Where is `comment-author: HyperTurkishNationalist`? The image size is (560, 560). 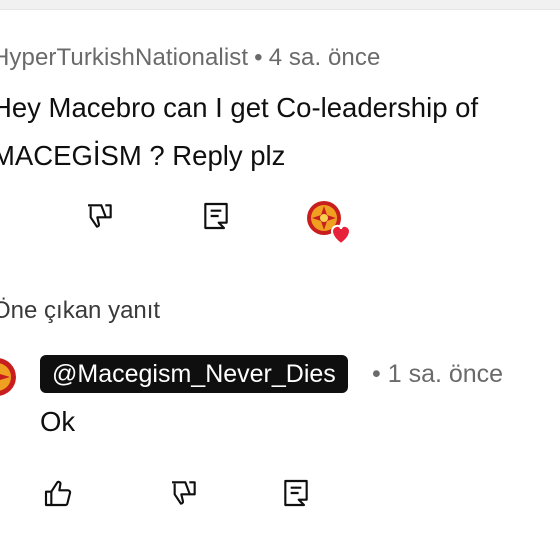
comment-author: HyperTurkishNationalist is located at coordinates (124, 57).